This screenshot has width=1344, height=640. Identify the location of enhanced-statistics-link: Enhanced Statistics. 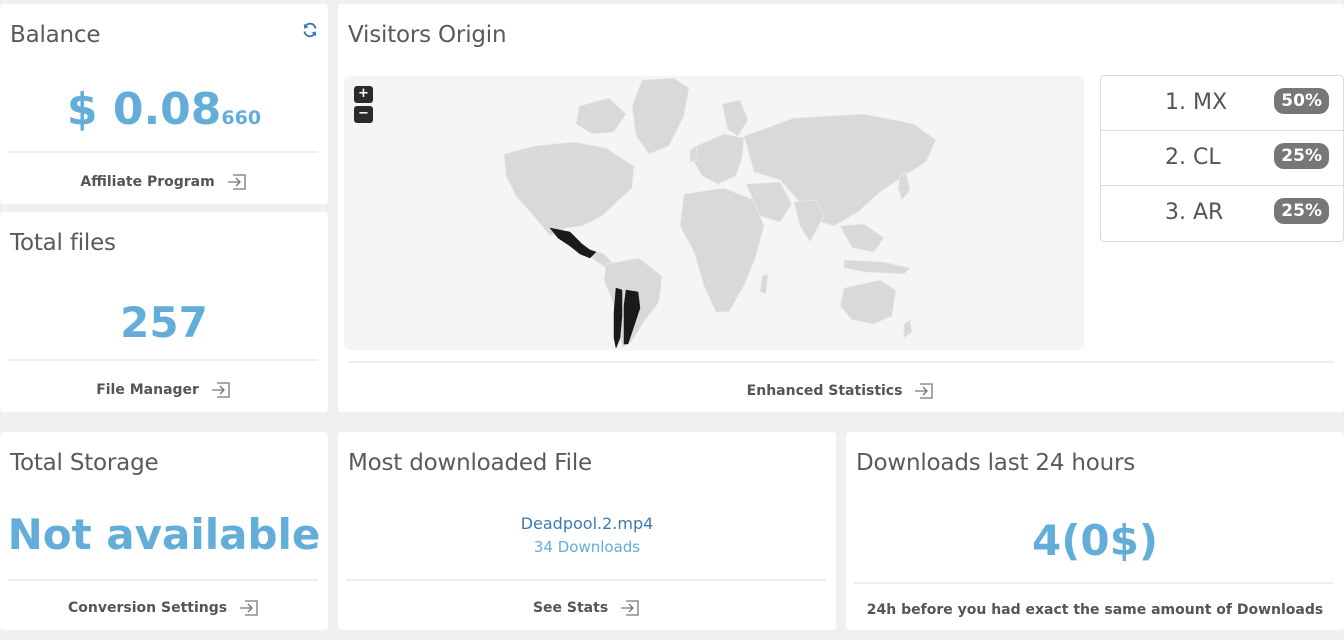
(841, 391).